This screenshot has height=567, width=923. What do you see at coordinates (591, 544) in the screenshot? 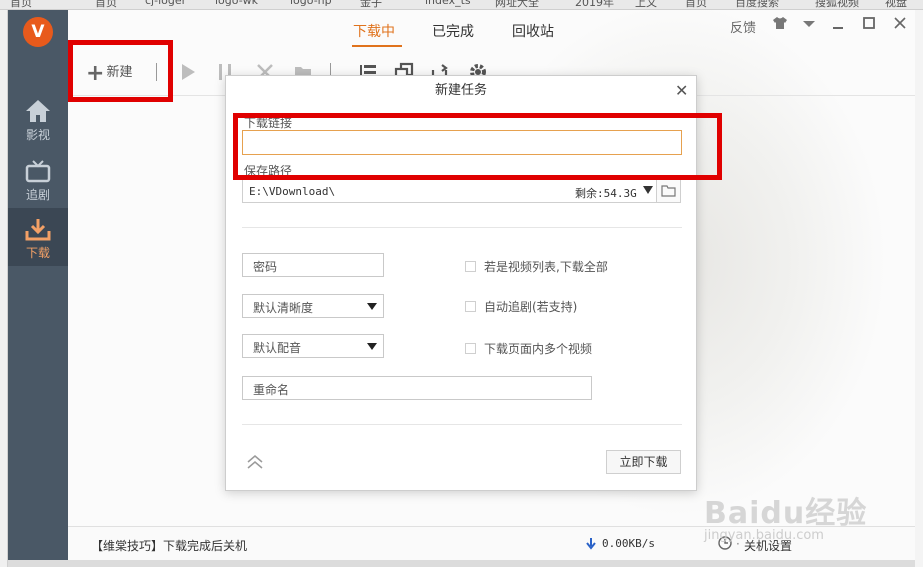
I see `download-speed-icon` at bounding box center [591, 544].